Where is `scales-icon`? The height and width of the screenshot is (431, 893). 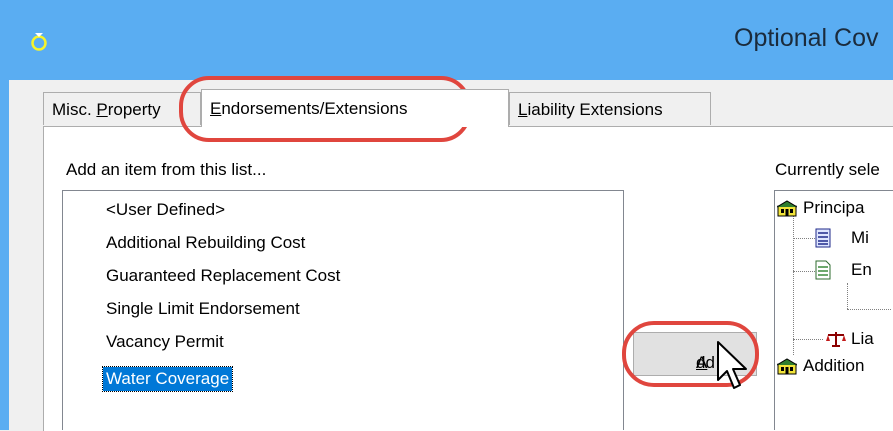
scales-icon is located at coordinates (836, 339).